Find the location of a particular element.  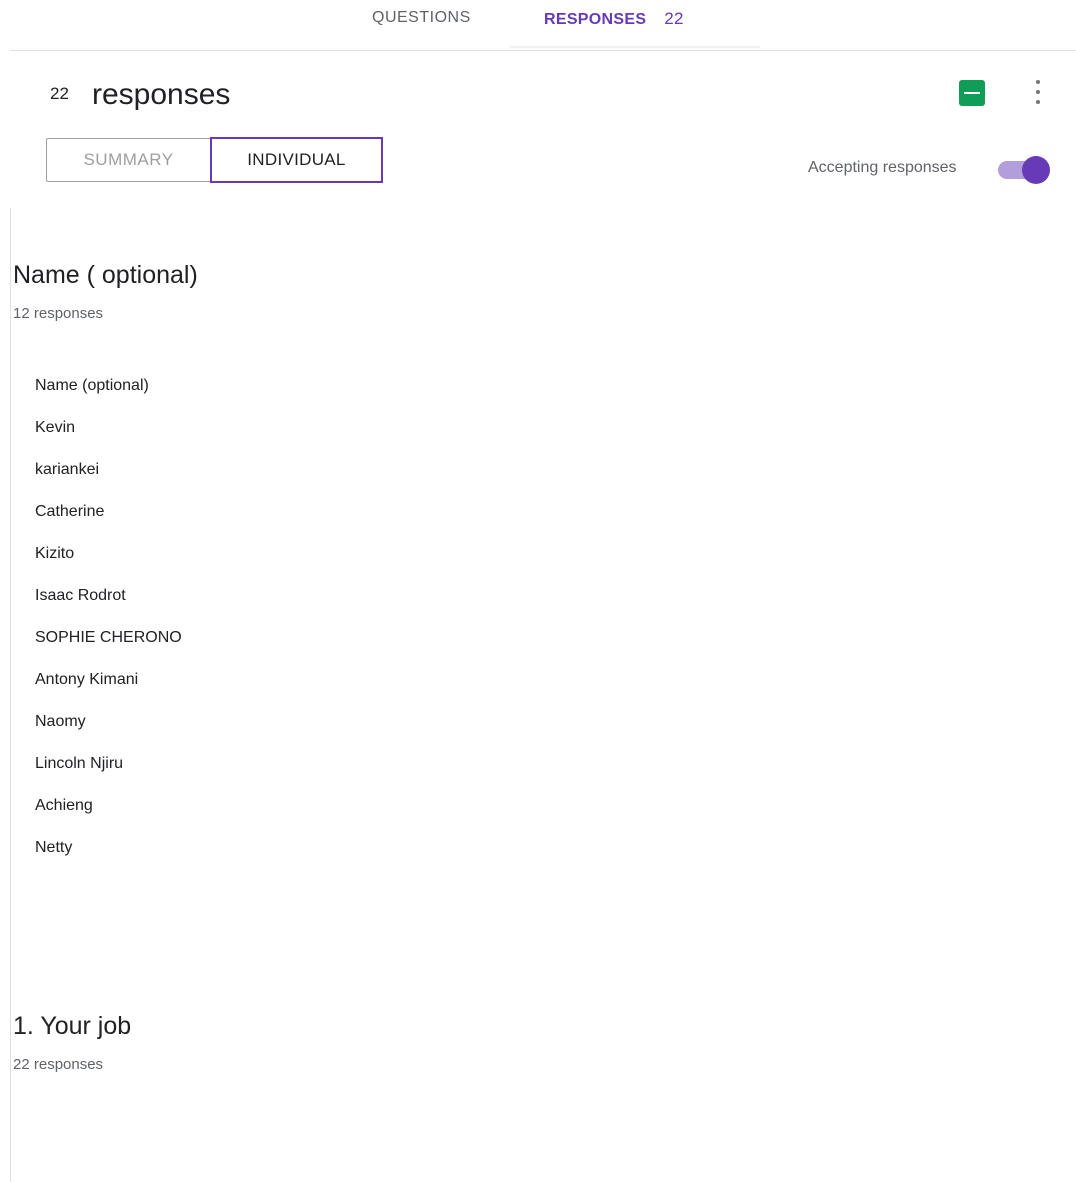

question-response-count-job: 22 responses is located at coordinates (58, 1064).